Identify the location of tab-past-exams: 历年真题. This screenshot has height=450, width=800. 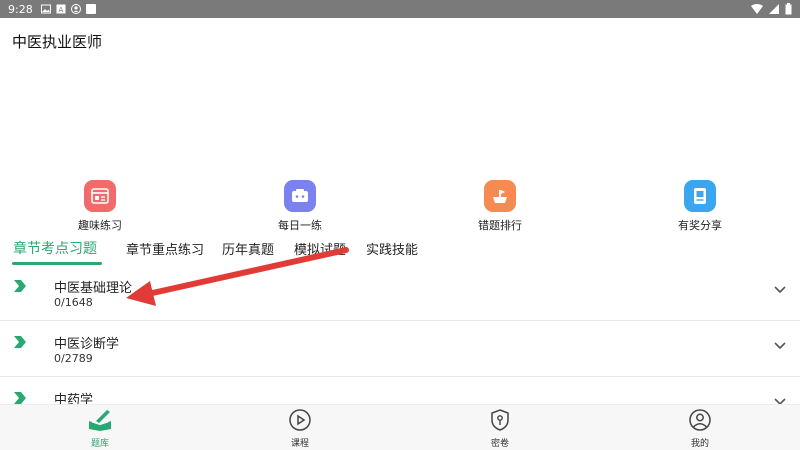
(248, 248).